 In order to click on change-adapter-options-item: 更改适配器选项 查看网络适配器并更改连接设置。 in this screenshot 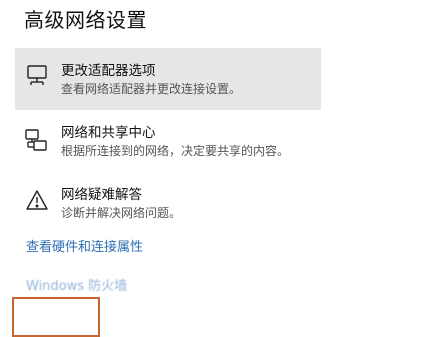, I will do `click(168, 79)`.